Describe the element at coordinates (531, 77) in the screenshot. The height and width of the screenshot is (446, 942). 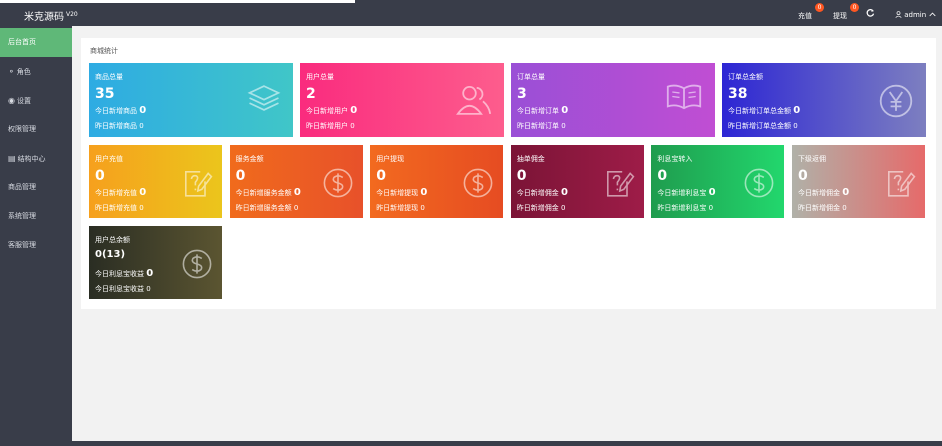
I see `stat-card-title: 订单总量` at that location.